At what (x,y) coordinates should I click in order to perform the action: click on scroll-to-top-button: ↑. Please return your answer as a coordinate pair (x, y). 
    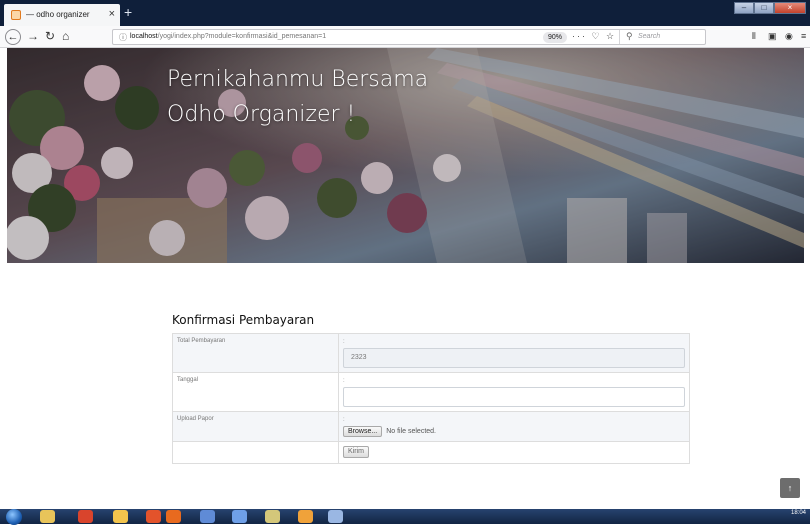
    Looking at the image, I should click on (790, 488).